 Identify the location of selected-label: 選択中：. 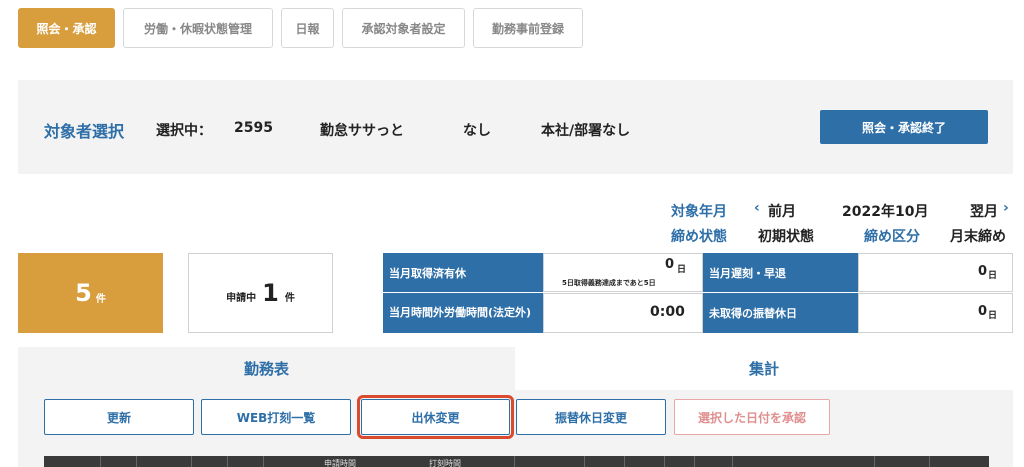
(184, 131).